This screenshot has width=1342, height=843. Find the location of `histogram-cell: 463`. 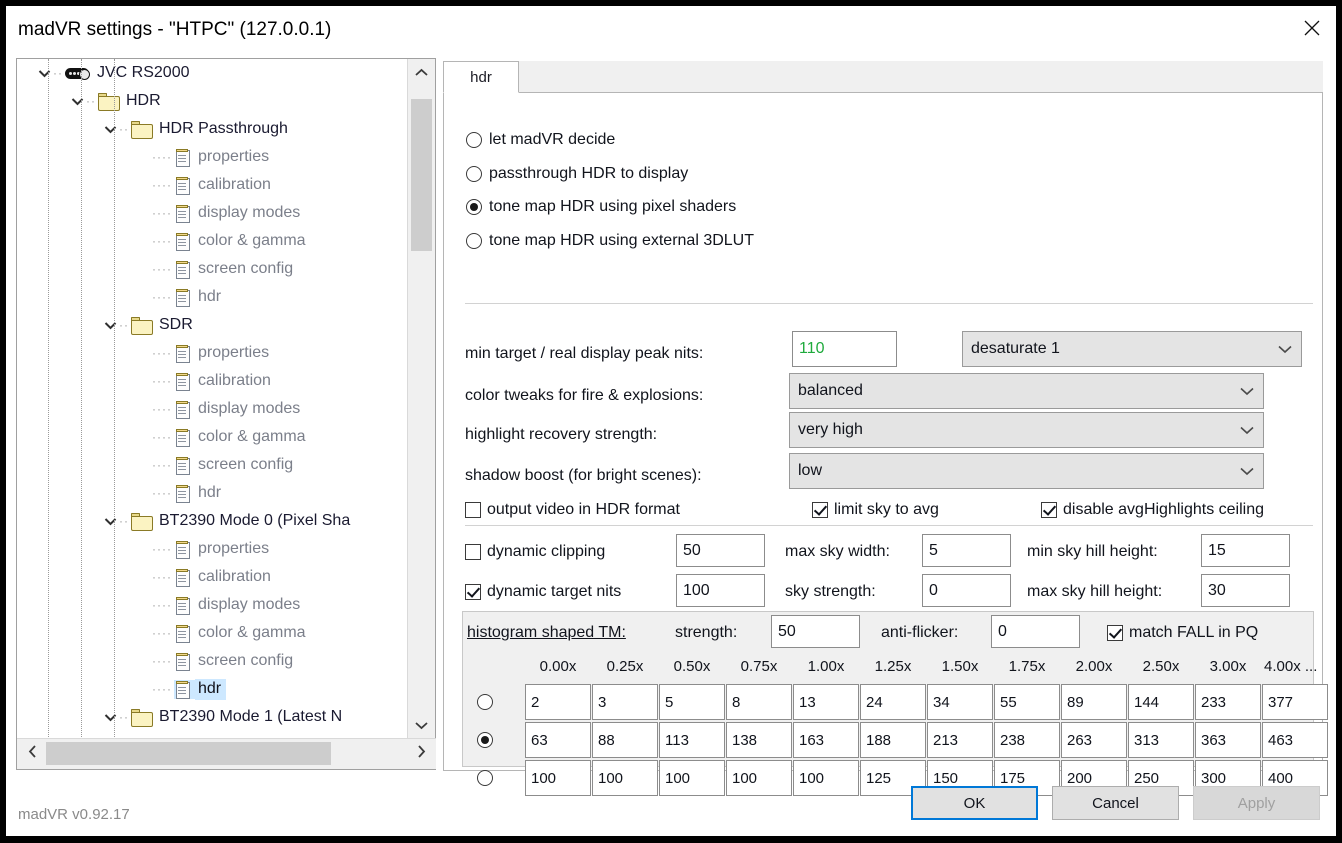

histogram-cell: 463 is located at coordinates (1295, 740).